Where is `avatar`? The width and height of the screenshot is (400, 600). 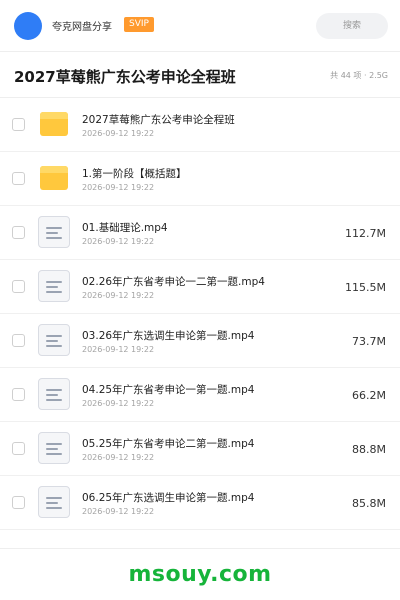 avatar is located at coordinates (28, 26).